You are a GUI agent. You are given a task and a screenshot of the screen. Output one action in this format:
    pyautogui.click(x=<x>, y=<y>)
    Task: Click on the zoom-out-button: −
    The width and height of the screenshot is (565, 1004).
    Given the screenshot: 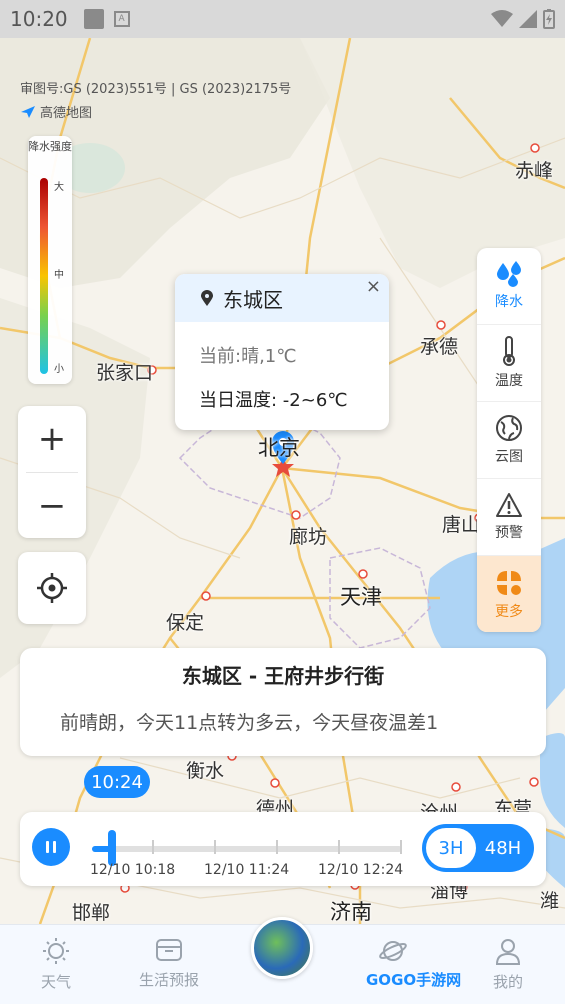 What is the action you would take?
    pyautogui.click(x=52, y=506)
    